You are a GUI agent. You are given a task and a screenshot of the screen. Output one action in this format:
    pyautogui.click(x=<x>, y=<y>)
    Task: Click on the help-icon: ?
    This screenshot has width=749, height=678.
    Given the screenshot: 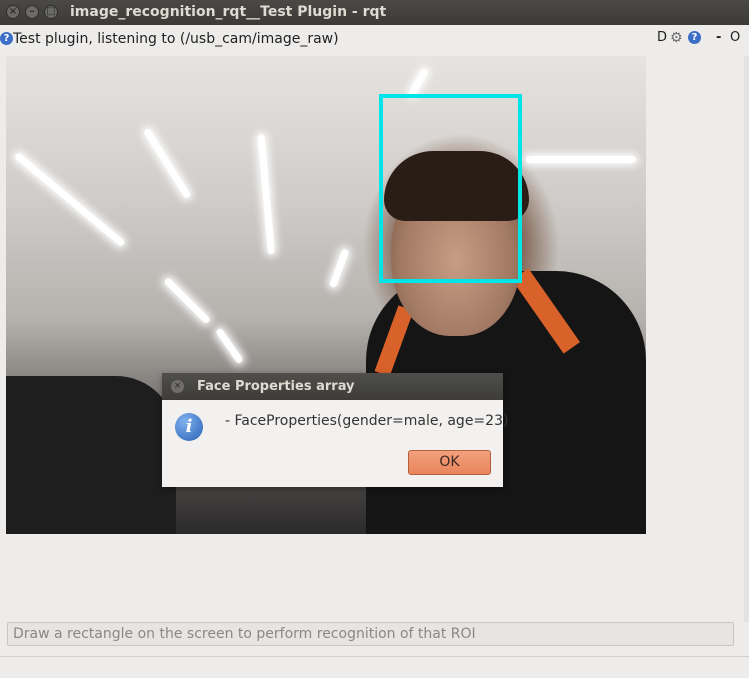 What is the action you would take?
    pyautogui.click(x=6, y=38)
    